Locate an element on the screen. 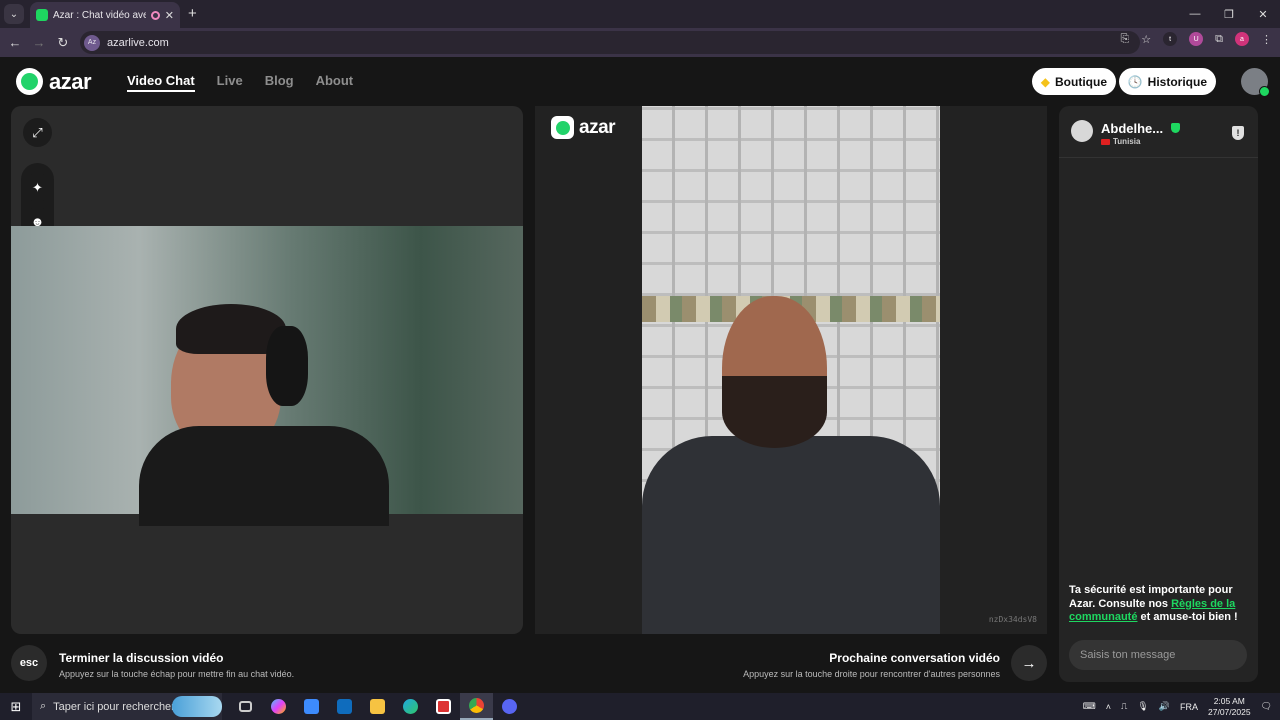 The image size is (1280, 720). microphone-icon: 🎙 is located at coordinates (1142, 706).